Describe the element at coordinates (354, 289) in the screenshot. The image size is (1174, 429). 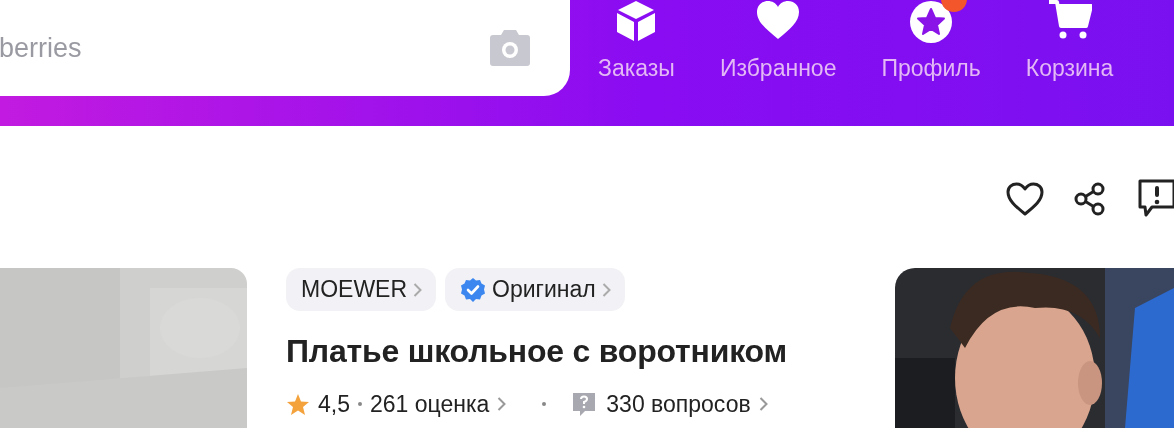
I see `chip-label: MOEWER` at that location.